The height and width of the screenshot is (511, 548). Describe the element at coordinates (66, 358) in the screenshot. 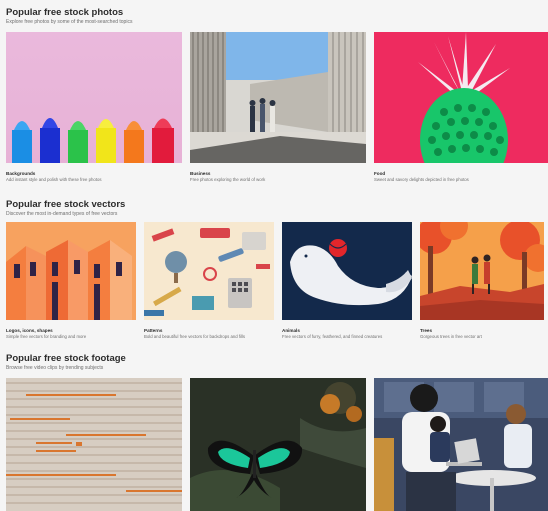

I see `section-title: Popular free stock footage` at that location.